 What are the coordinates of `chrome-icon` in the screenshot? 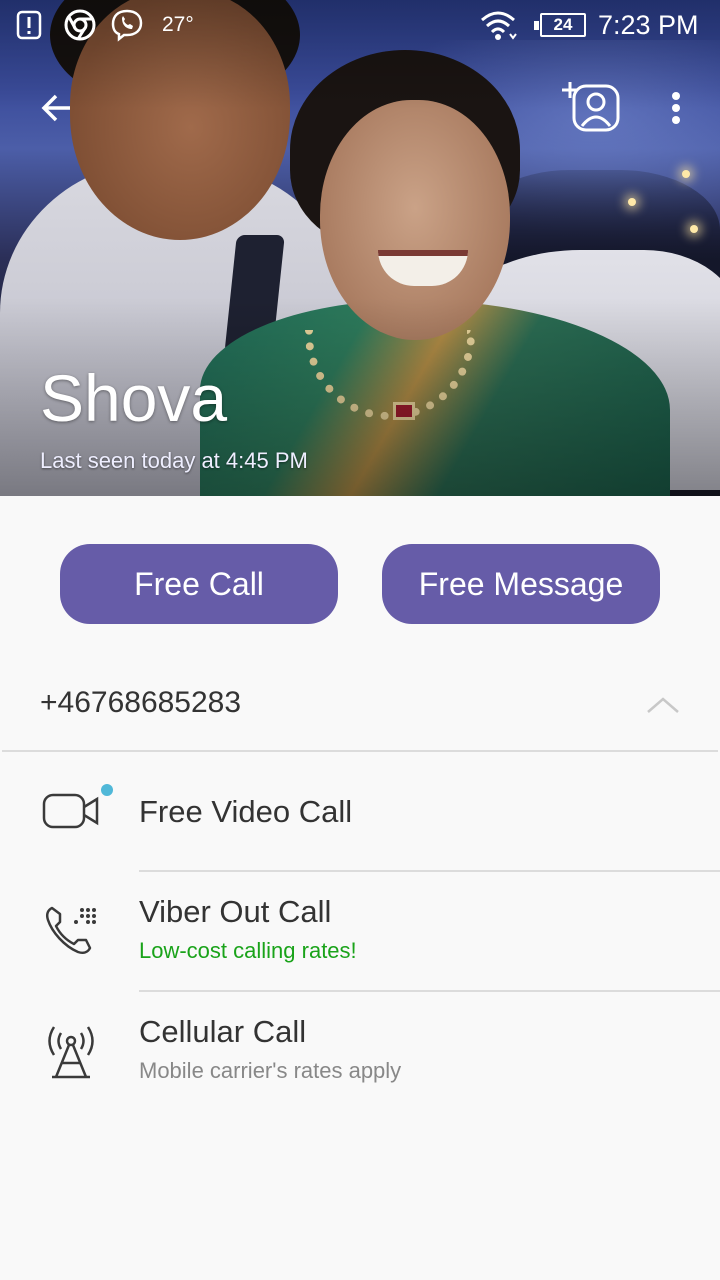 It's located at (80, 25).